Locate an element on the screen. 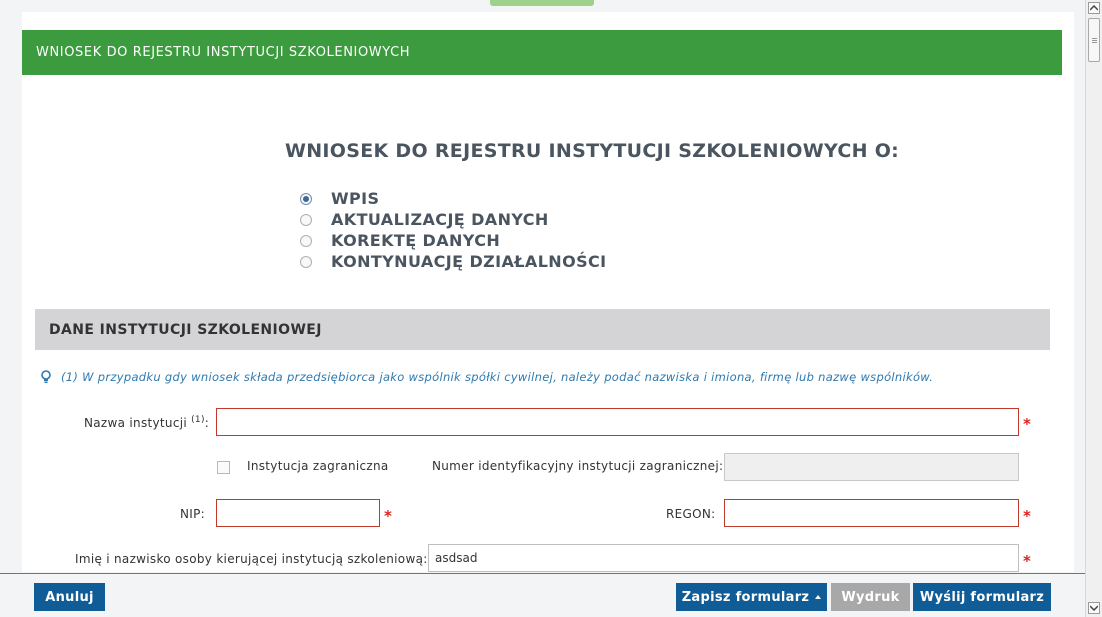 The image size is (1102, 617). radio-aktualizacja is located at coordinates (306, 219).